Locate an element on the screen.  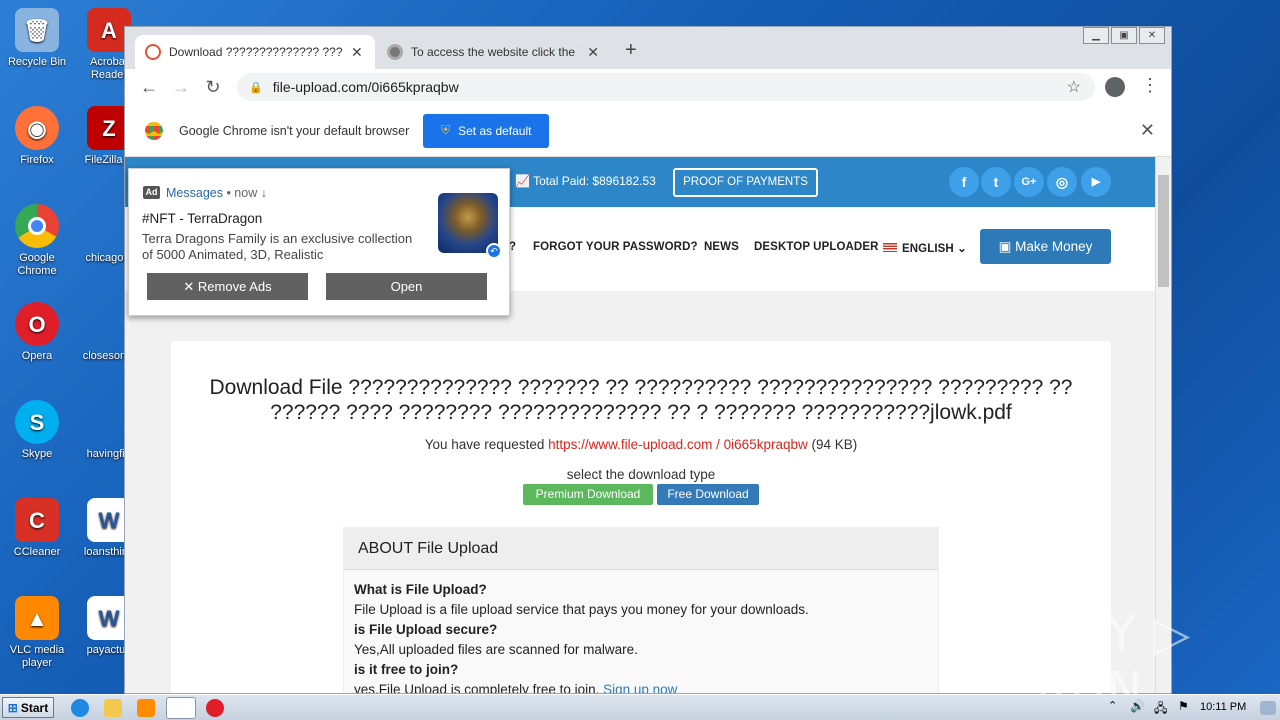
desktop-icon-label: VLC media player is located at coordinates (37, 656).